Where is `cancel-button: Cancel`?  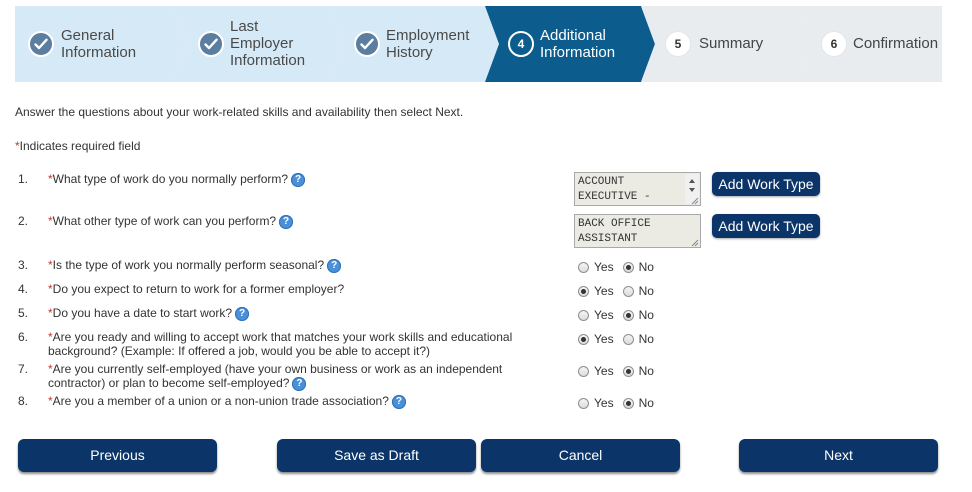 cancel-button: Cancel is located at coordinates (580, 455).